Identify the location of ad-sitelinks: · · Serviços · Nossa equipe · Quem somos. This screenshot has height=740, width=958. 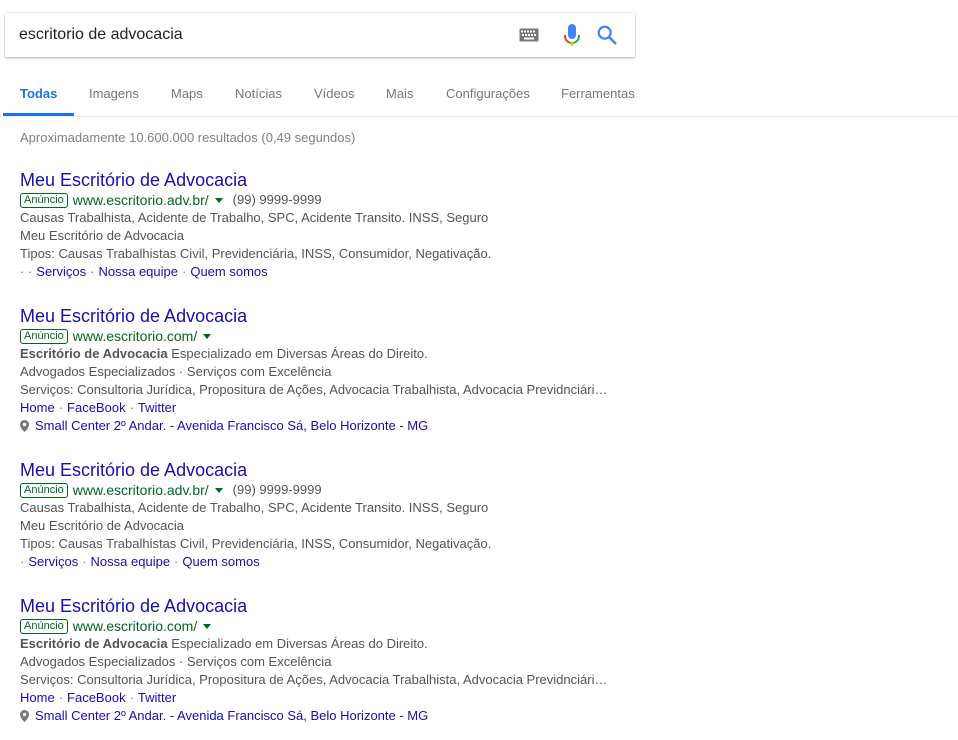
(144, 271).